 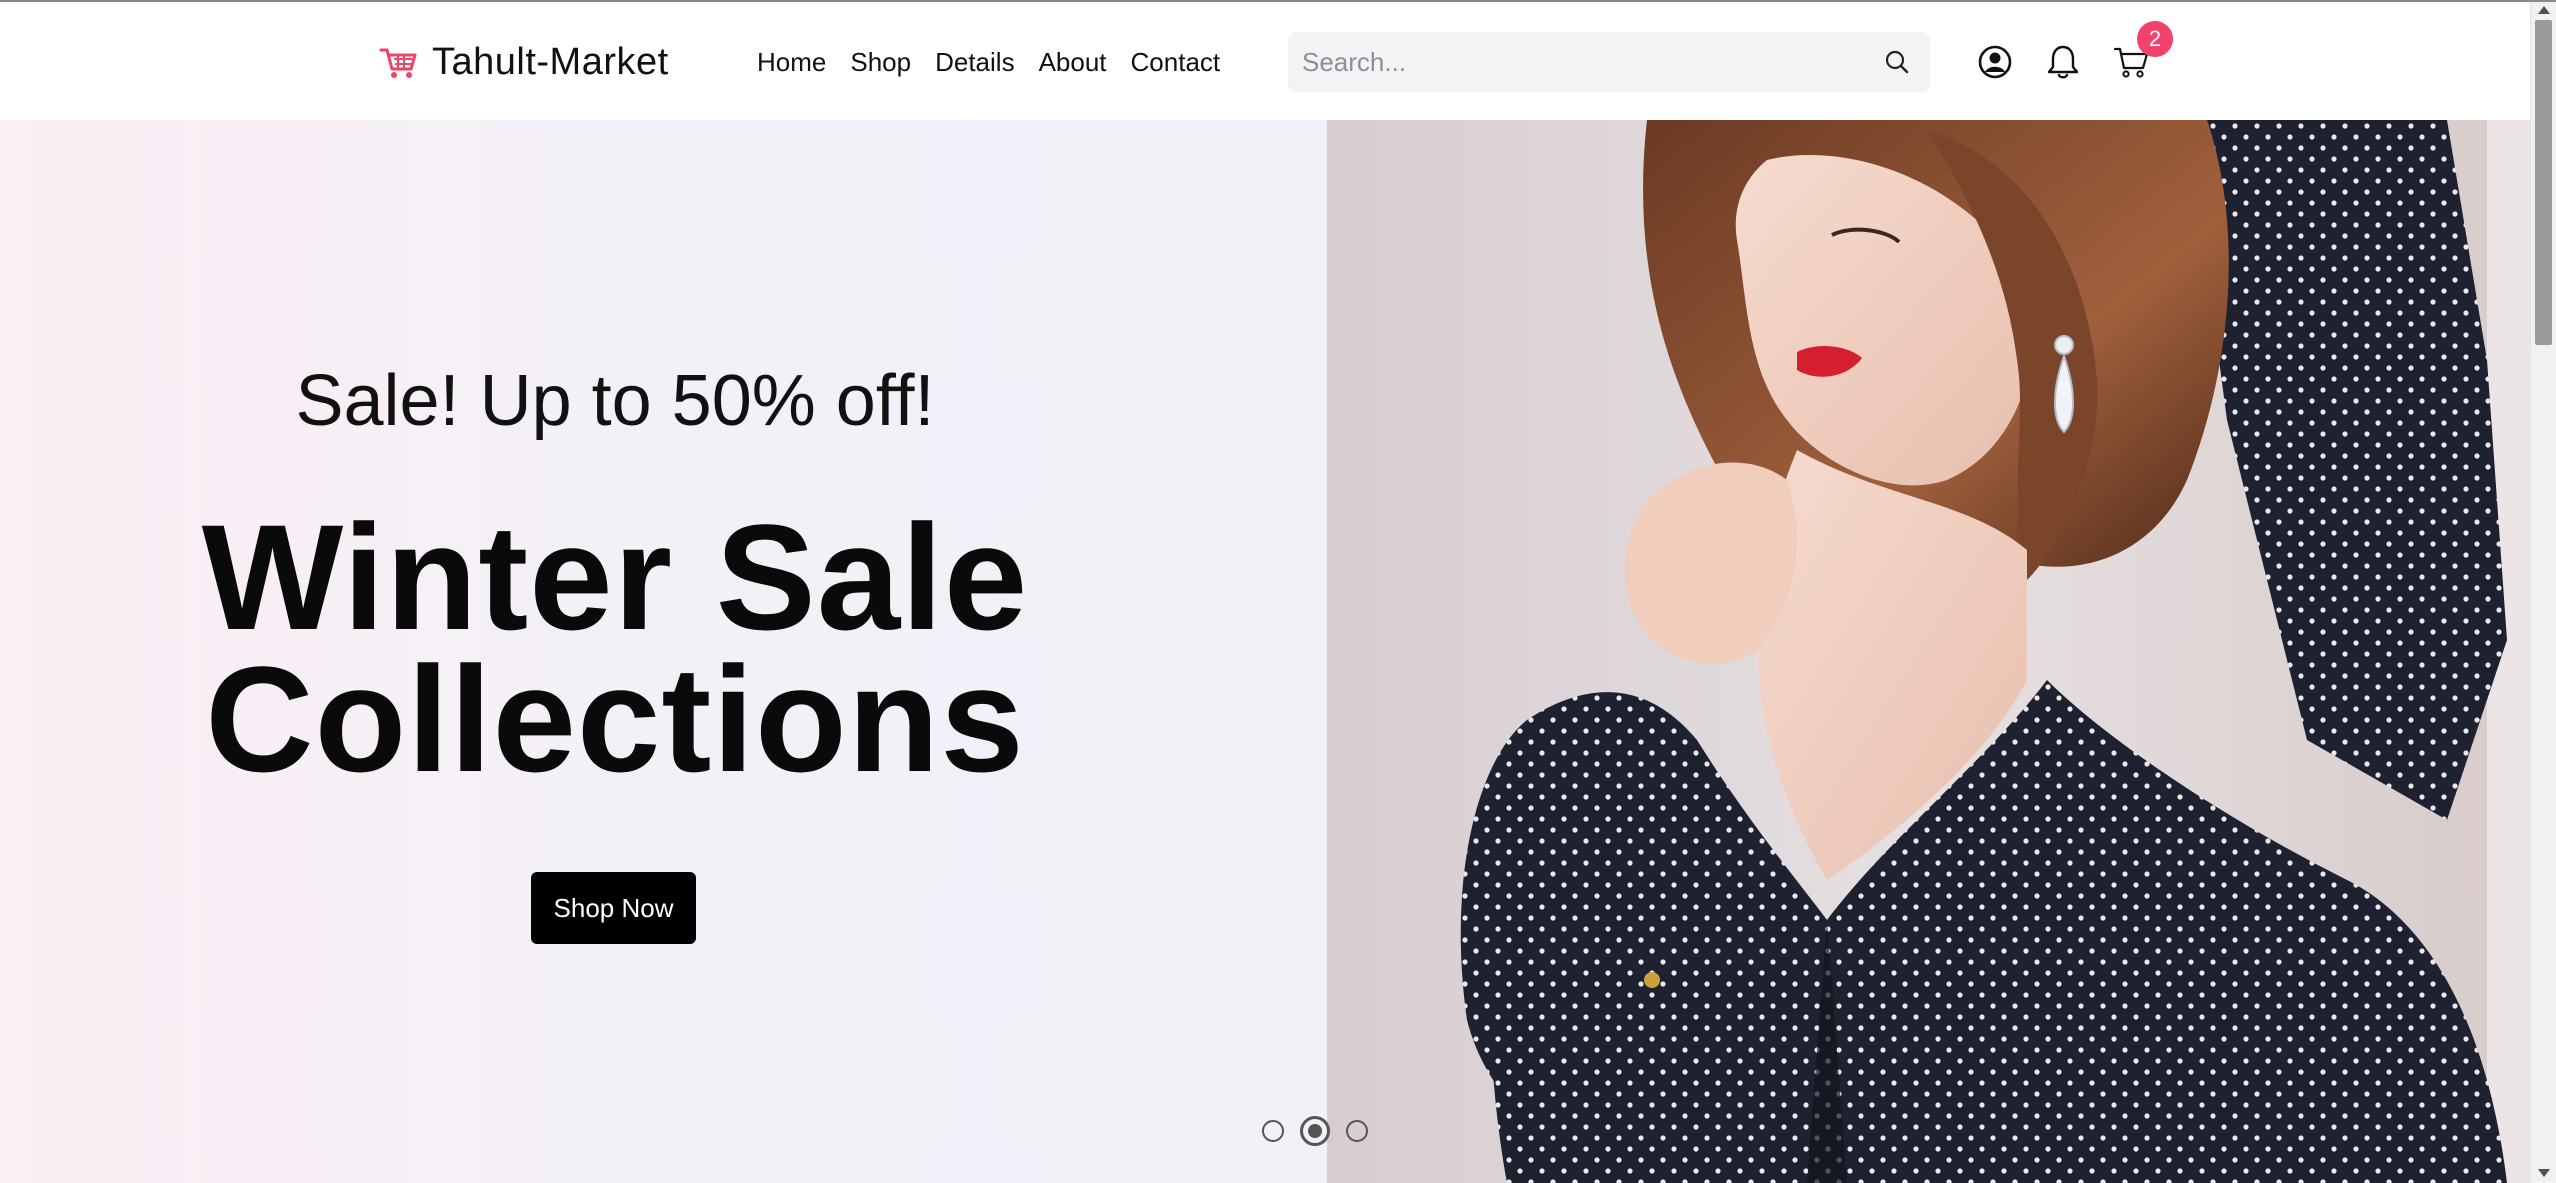 What do you see at coordinates (615, 719) in the screenshot?
I see `hero-title-line2: Collections` at bounding box center [615, 719].